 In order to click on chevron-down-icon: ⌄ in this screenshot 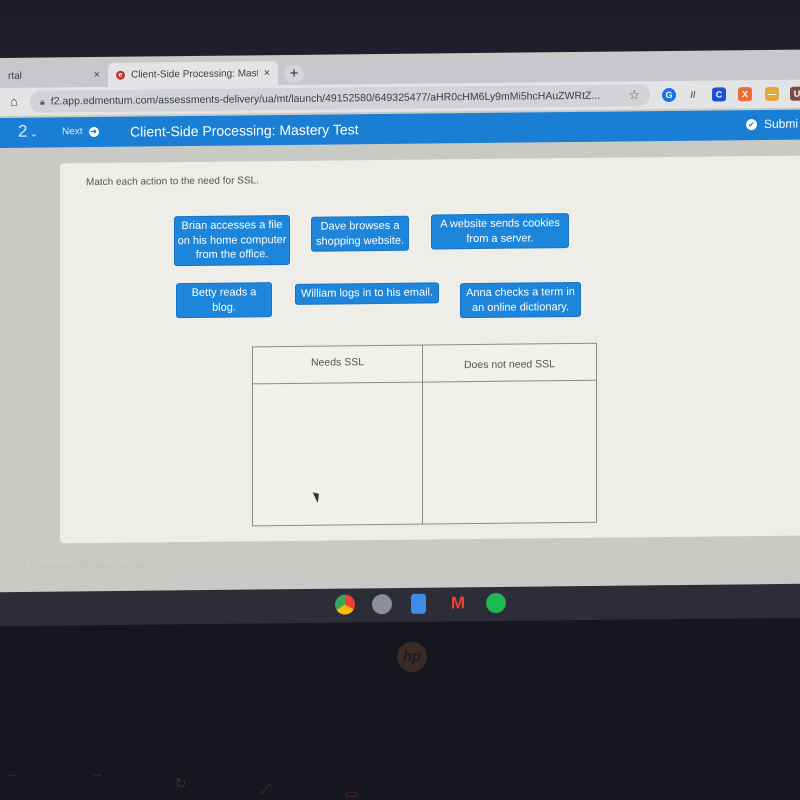, I will do `click(33, 134)`.